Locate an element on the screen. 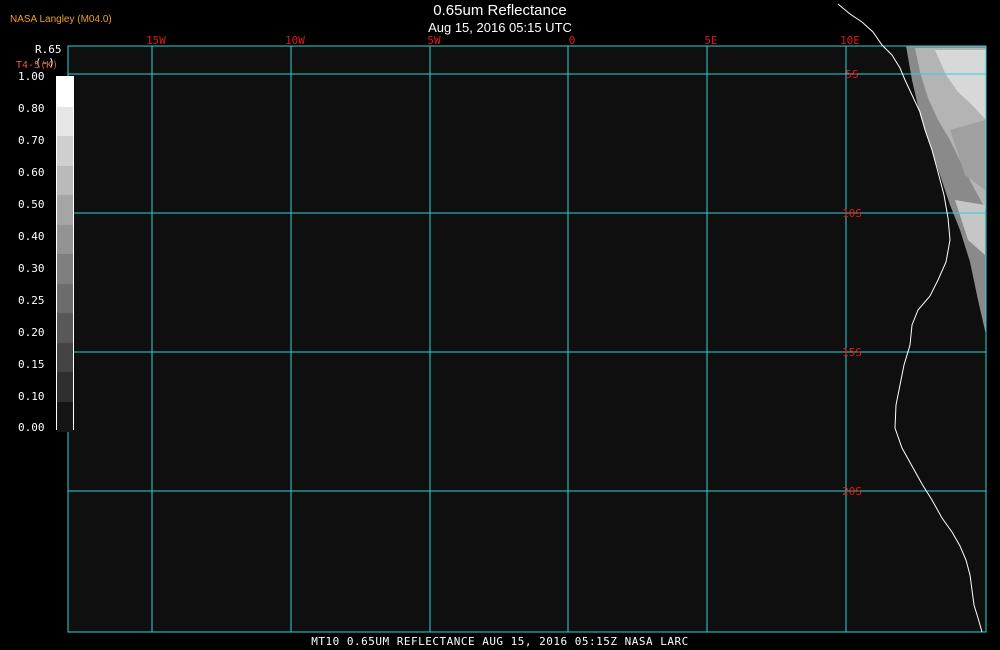 The width and height of the screenshot is (1000, 650). colorbar-tick-label: 0.60 is located at coordinates (31, 172).